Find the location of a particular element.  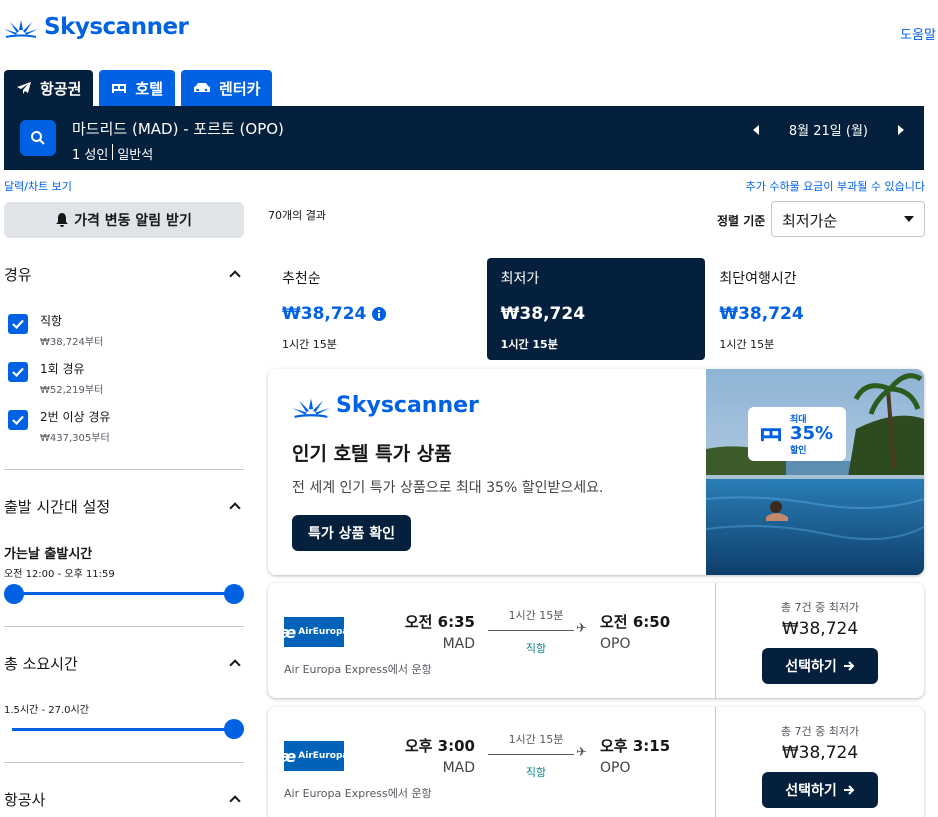

tab-label: 호텔 is located at coordinates (149, 88).